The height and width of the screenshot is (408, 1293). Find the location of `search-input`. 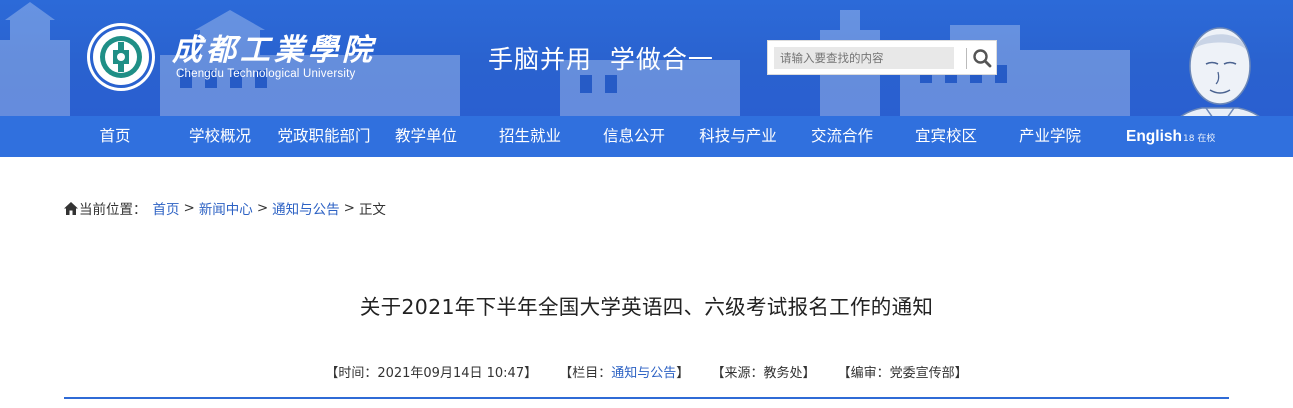

search-input is located at coordinates (864, 58).